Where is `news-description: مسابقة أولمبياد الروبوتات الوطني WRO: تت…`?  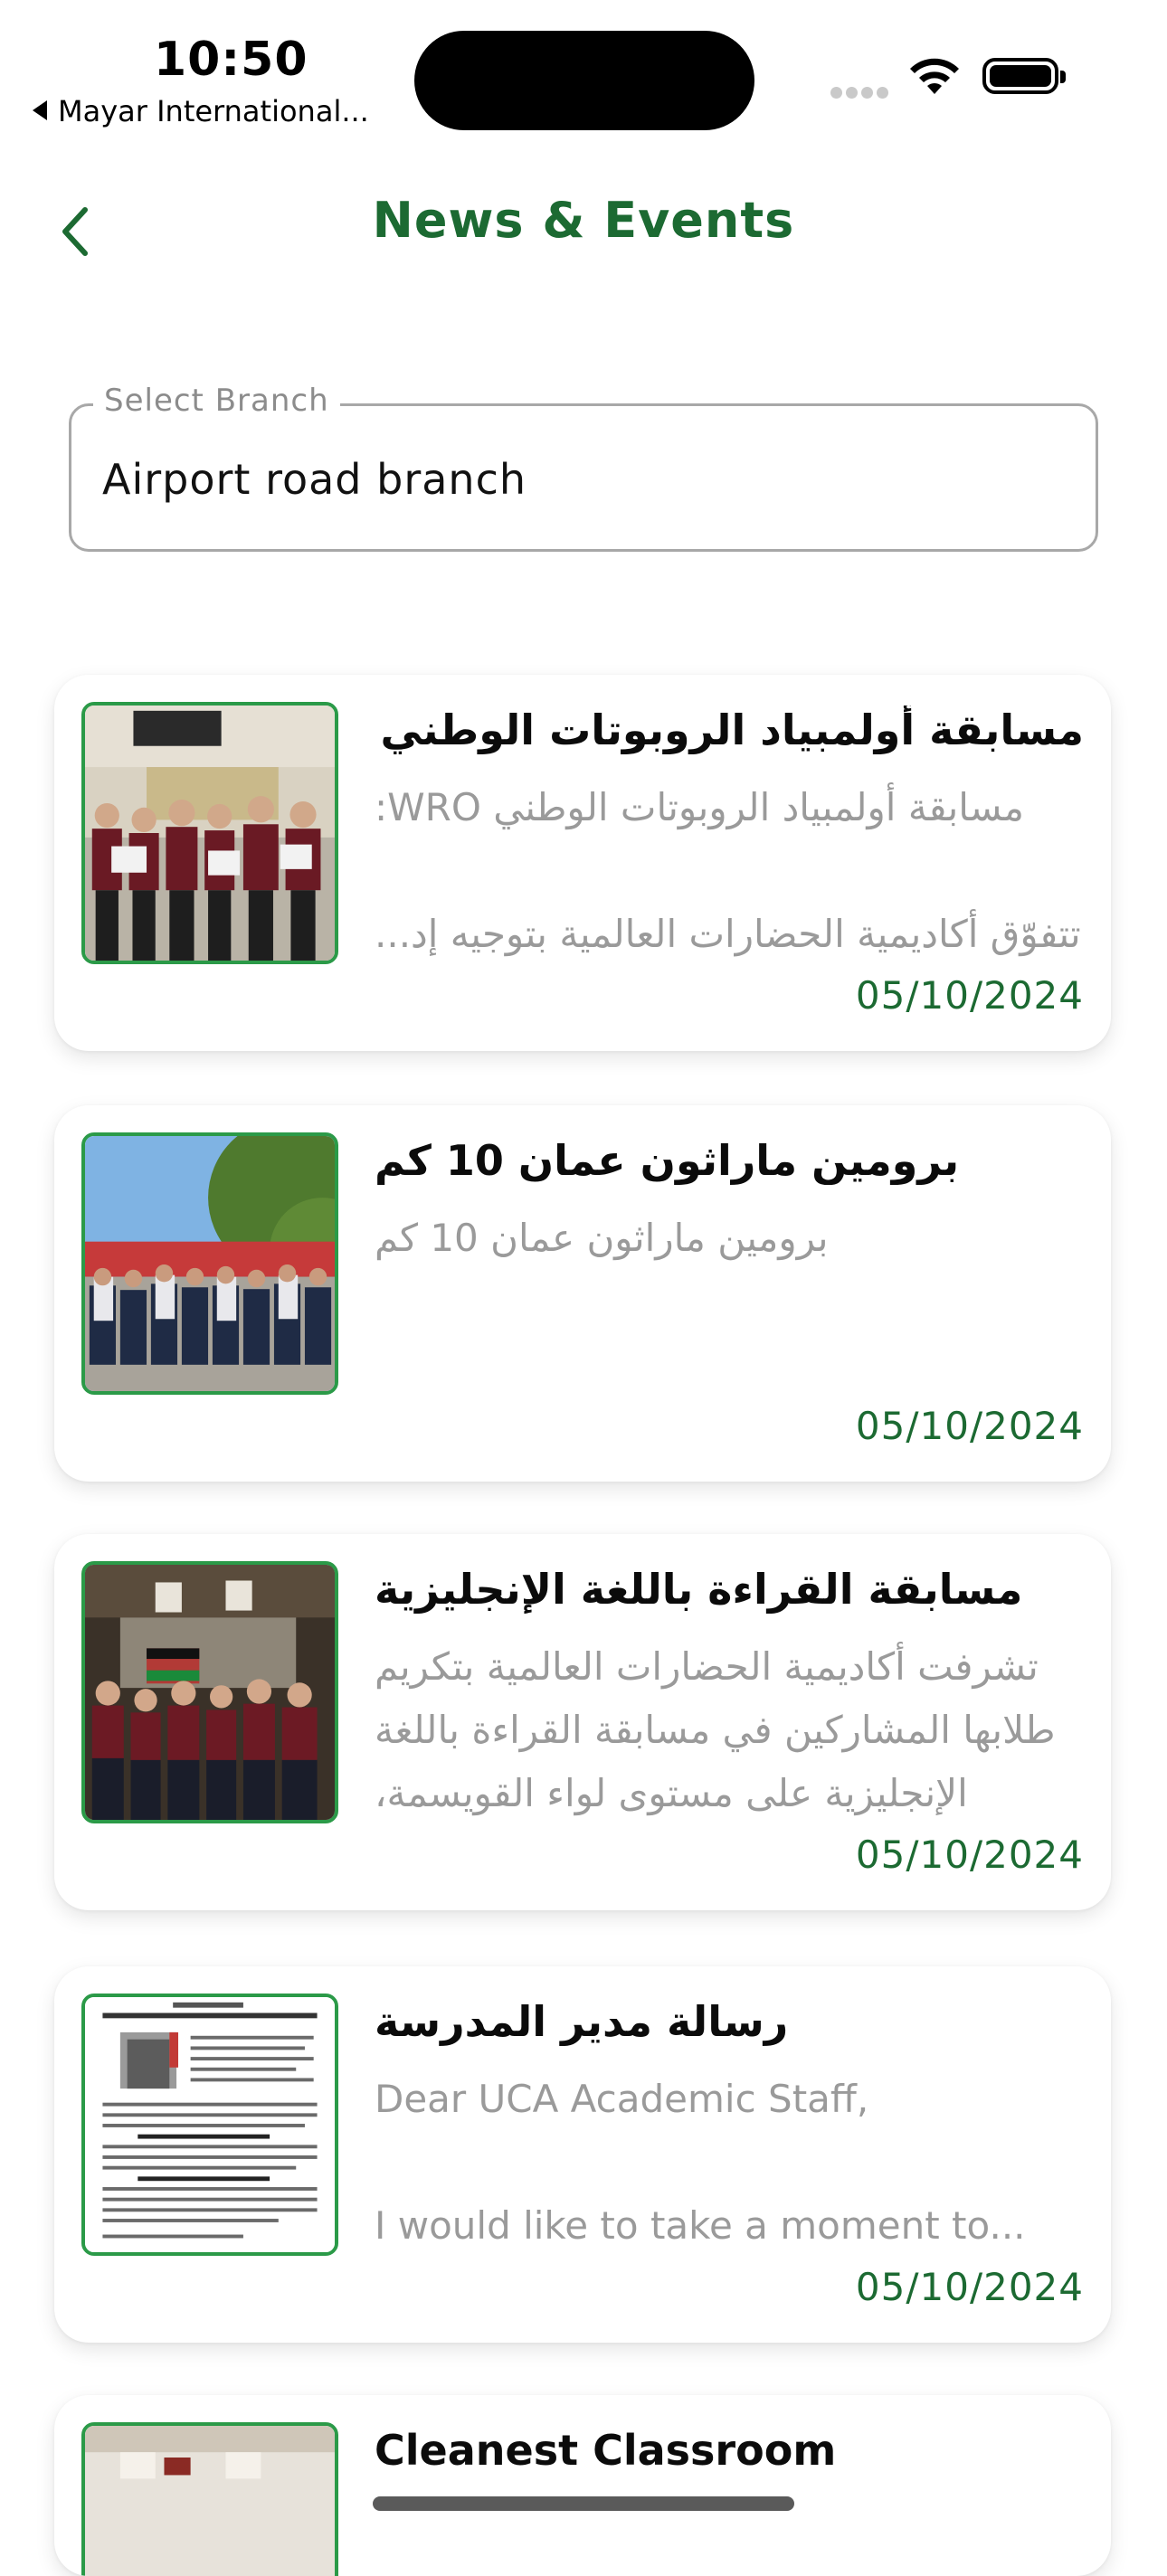 news-description: مسابقة أولمبياد الروبوتات الوطني WRO: تت… is located at coordinates (728, 871).